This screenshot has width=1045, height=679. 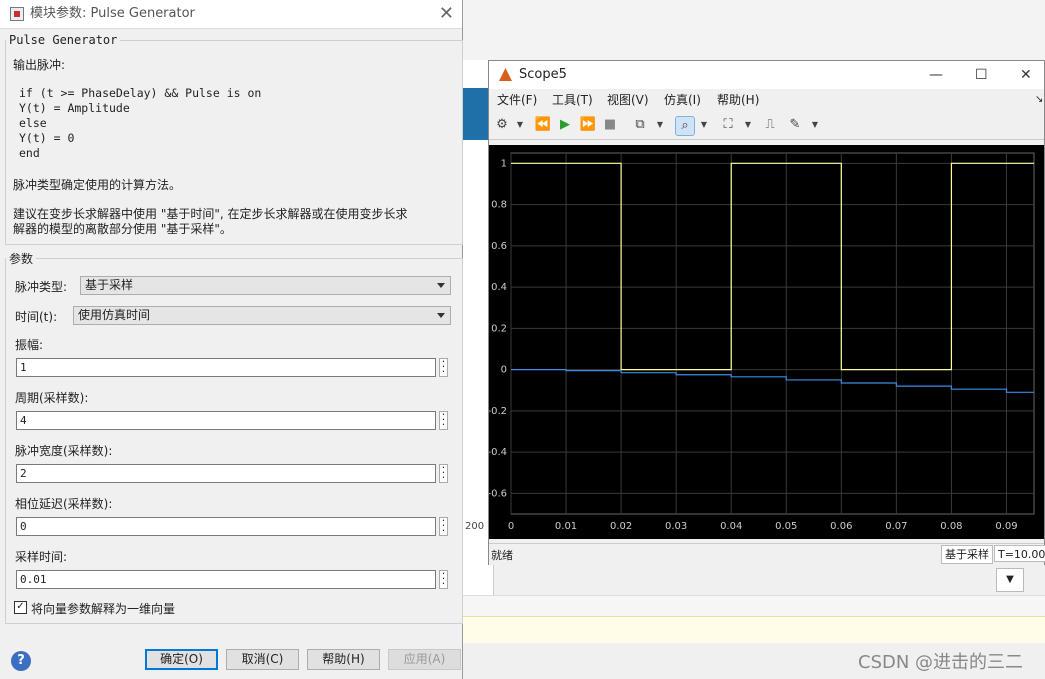 I want to click on pulse-width-input: 2, so click(x=226, y=473).